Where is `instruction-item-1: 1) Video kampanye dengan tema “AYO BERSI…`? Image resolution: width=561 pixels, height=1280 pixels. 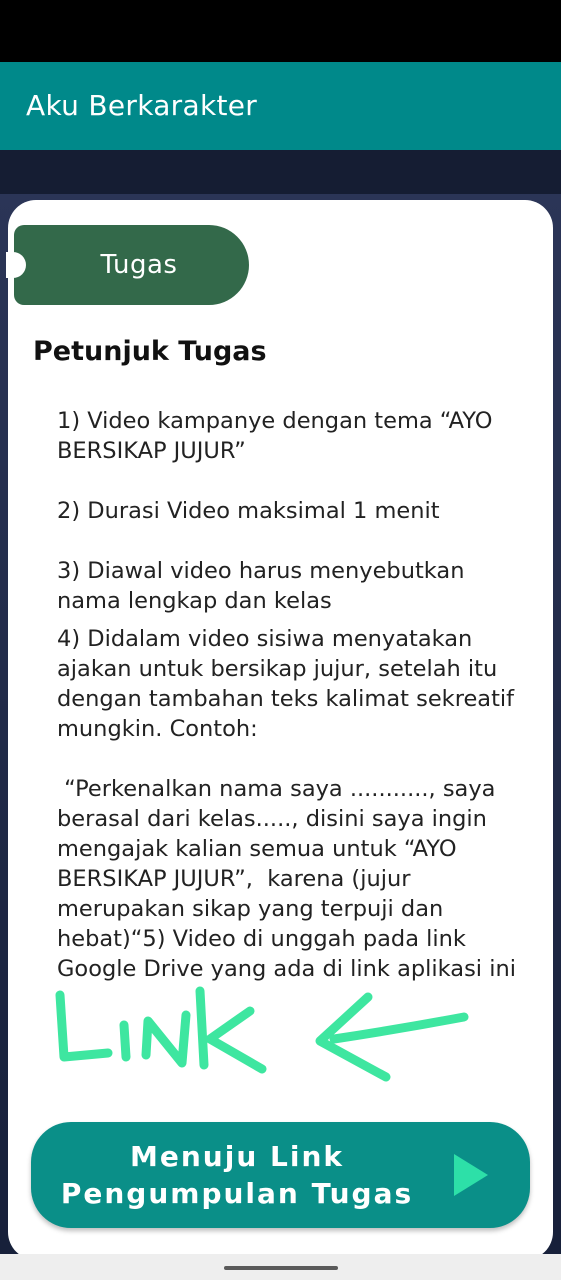 instruction-item-1: 1) Video kampanye dengan tema “AYO BERSI… is located at coordinates (278, 436).